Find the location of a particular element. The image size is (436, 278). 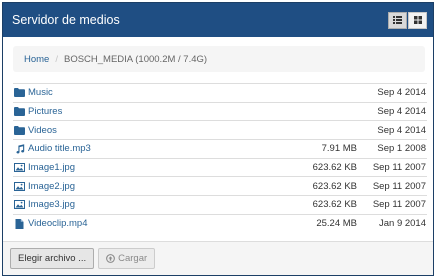

breadcrumb: Home / BOSCH_MEDIA (1000.2M / 7.4G) is located at coordinates (219, 59).